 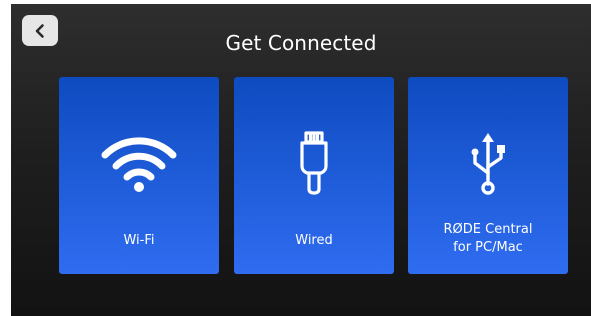 What do you see at coordinates (301, 43) in the screenshot?
I see `page-title: Get Connected` at bounding box center [301, 43].